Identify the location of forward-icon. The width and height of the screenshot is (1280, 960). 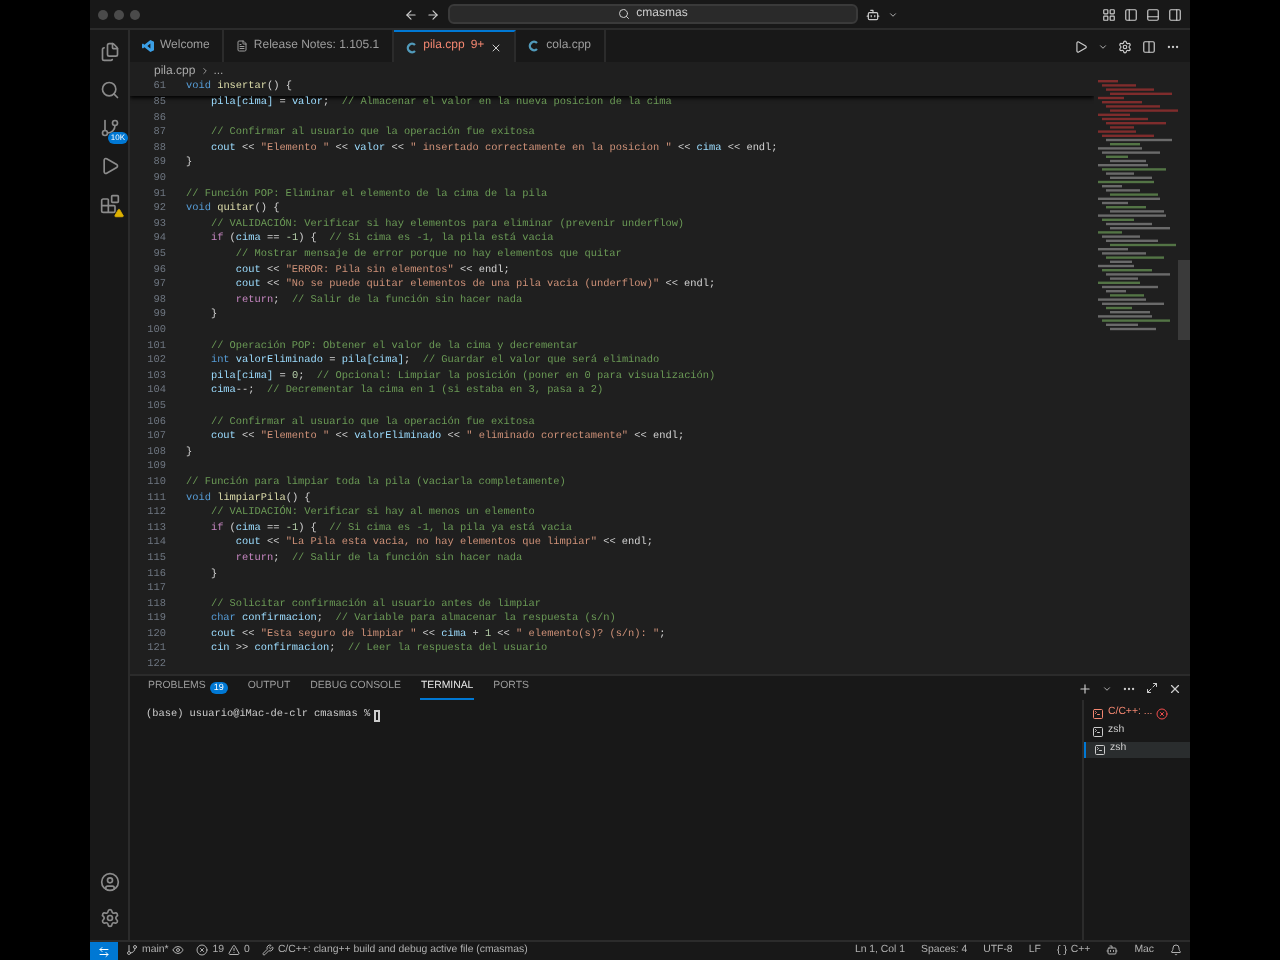
(433, 14).